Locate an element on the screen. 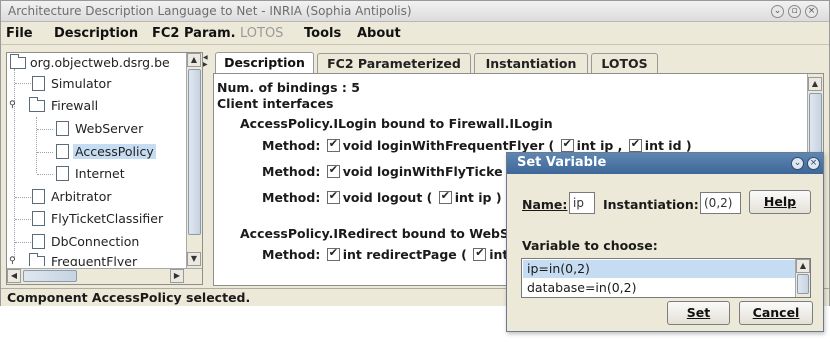 Image resolution: width=830 pixels, height=342 pixels. instantiation-field: (0,2) is located at coordinates (720, 203).